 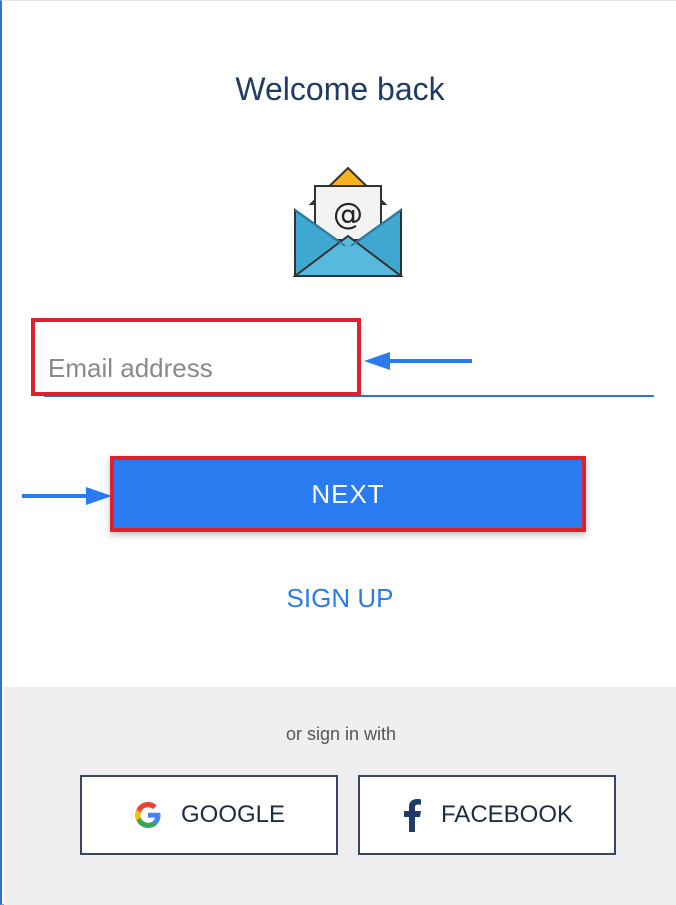 What do you see at coordinates (348, 494) in the screenshot?
I see `next-button: NEXT` at bounding box center [348, 494].